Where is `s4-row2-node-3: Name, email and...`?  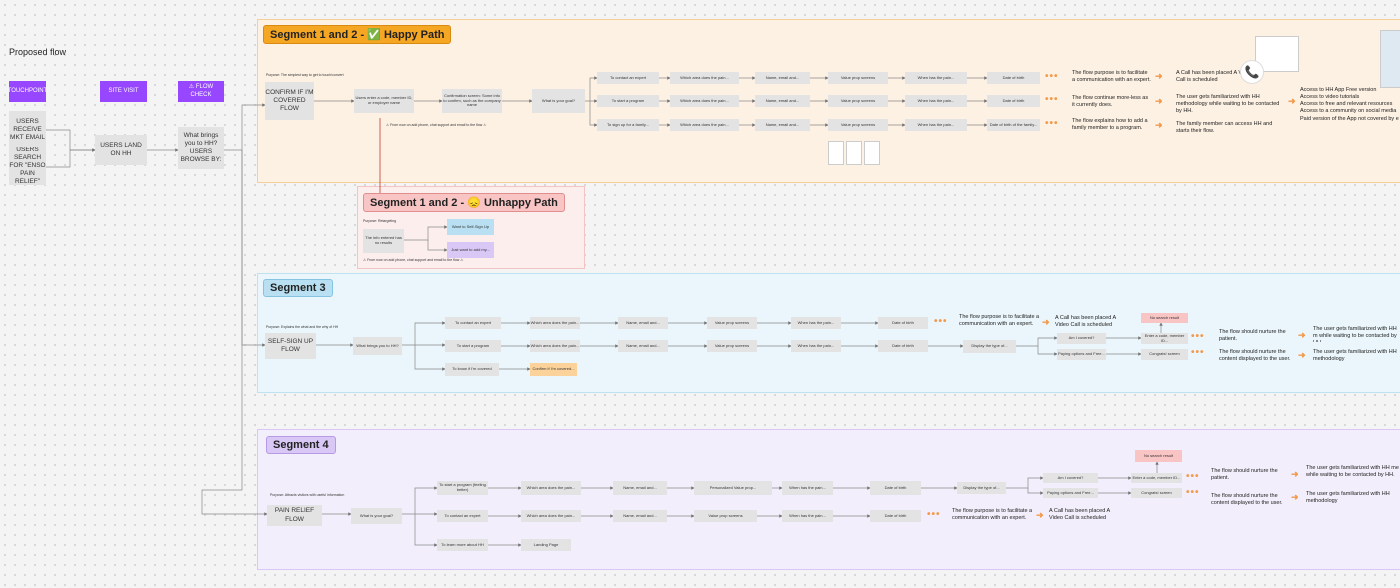
s4-row2-node-3: Name, email and... is located at coordinates (640, 516).